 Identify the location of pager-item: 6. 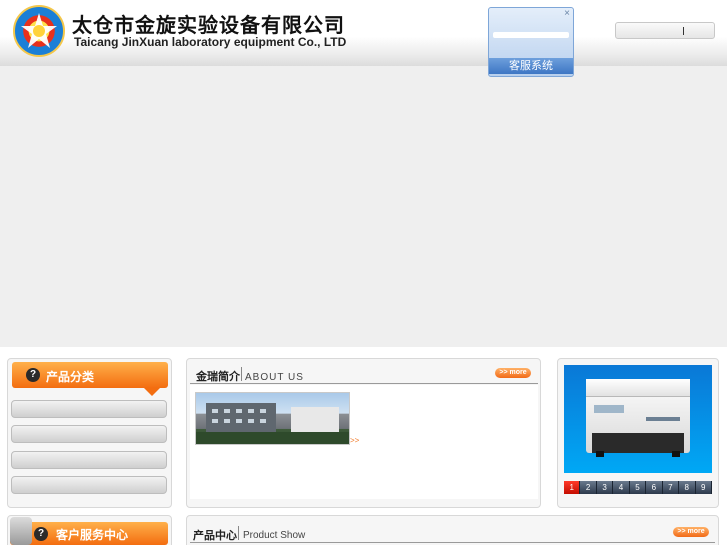
(654, 487).